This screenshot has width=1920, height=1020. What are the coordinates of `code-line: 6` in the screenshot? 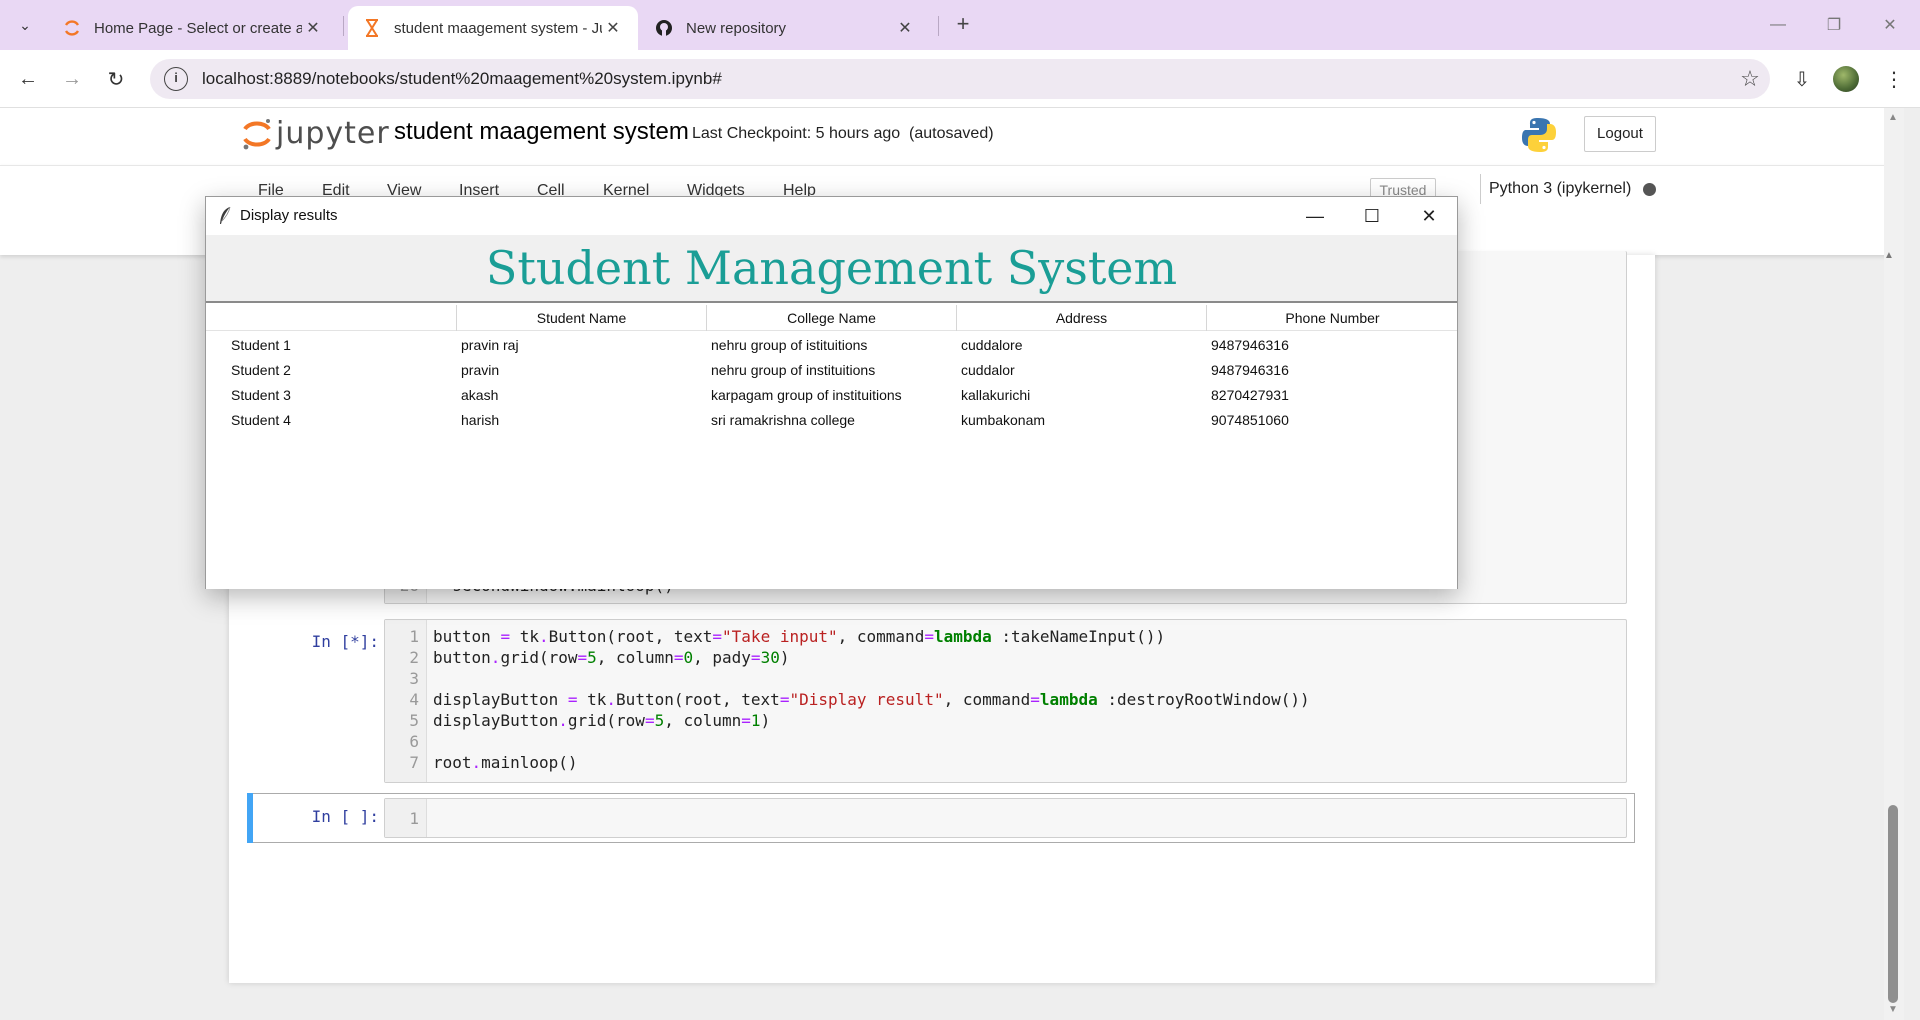 It's located at (409, 741).